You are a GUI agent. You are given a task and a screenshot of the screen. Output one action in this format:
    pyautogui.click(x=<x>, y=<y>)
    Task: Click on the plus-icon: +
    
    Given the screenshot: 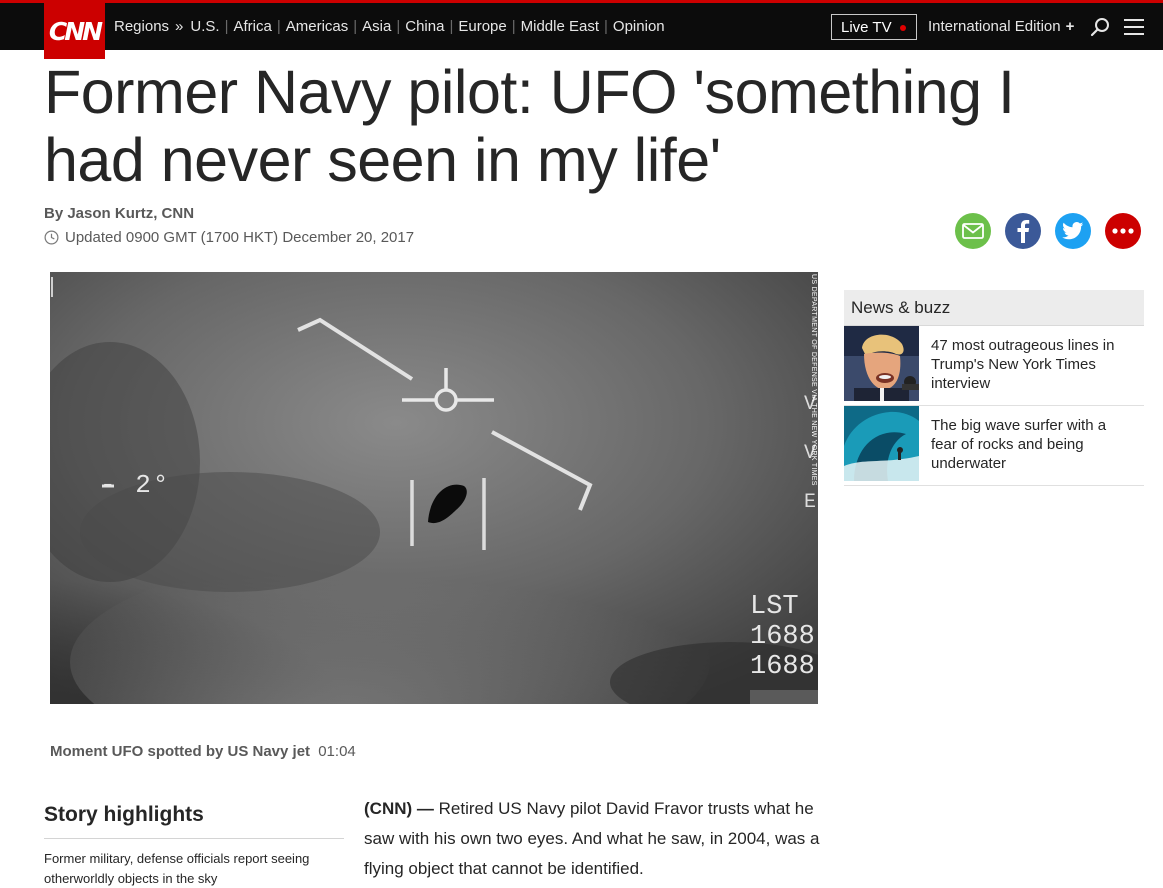 What is the action you would take?
    pyautogui.click(x=1070, y=26)
    